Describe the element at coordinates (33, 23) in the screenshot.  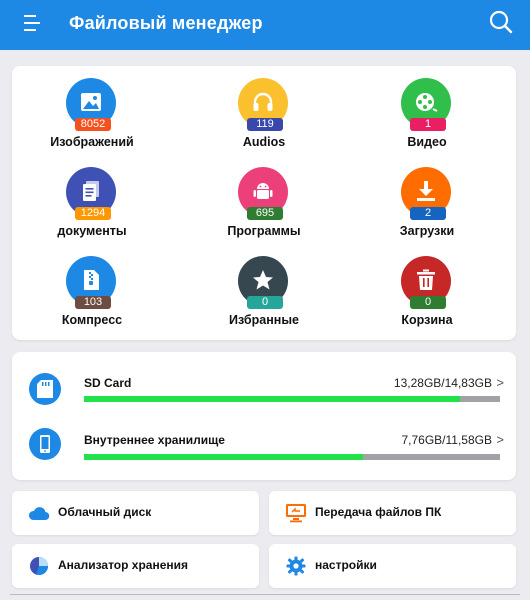
I see `menu-icon` at that location.